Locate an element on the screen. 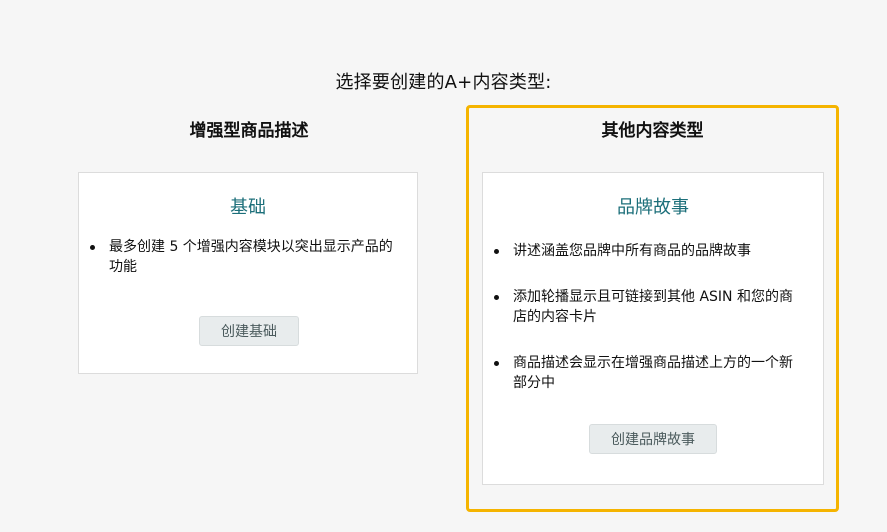 This screenshot has width=887, height=532. brand-story-bullet: 添加轮播显示且可链接到其他 ASIN 和您的商店的内容卡片 is located at coordinates (644, 307).